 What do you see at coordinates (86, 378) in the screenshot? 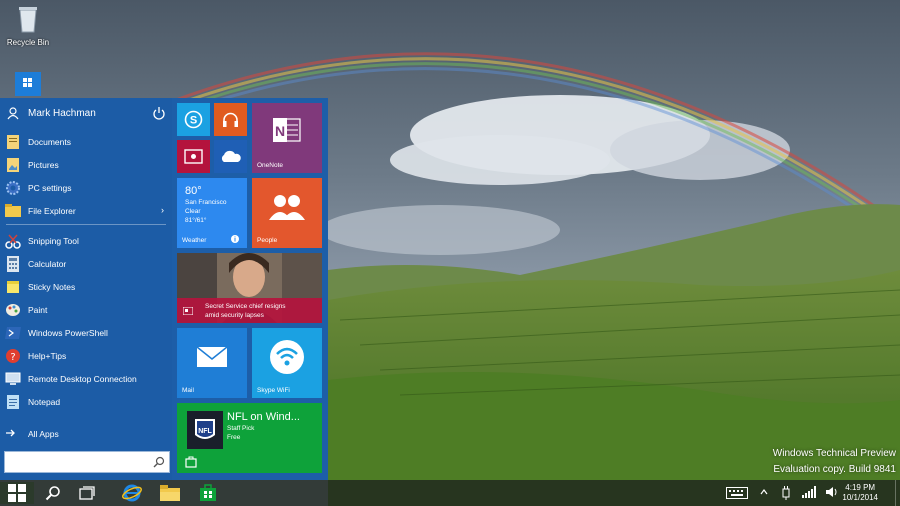
I see `menu-item-remote-desktop-connection: Remote Desktop Connection` at bounding box center [86, 378].